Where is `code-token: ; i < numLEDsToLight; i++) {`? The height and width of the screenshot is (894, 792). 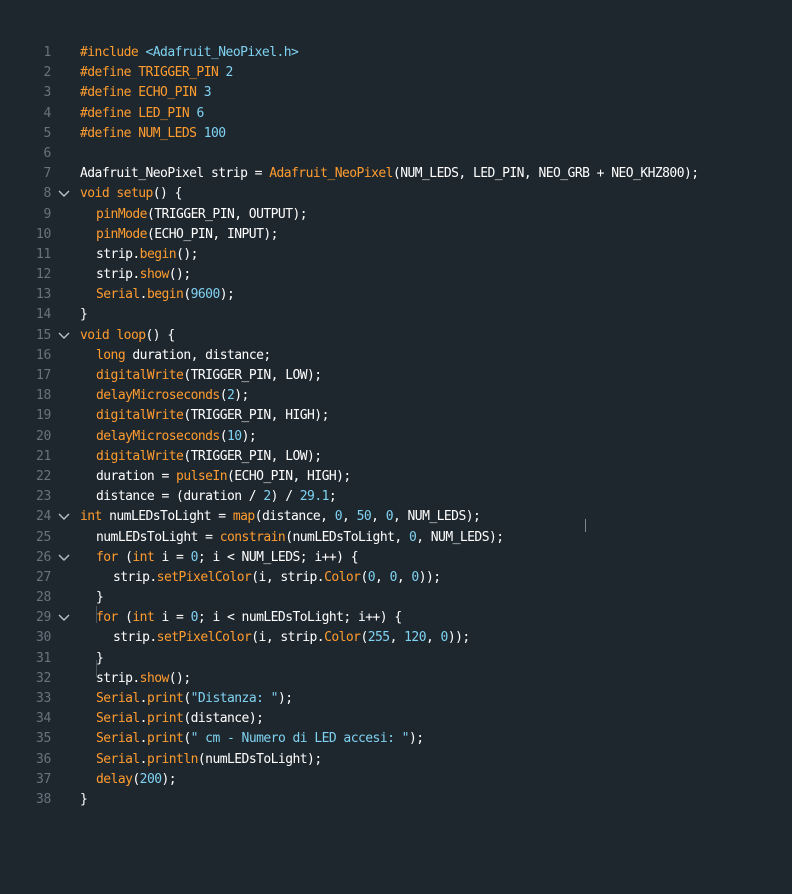
code-token: ; i < numLEDsToLight; i++) { is located at coordinates (299, 618).